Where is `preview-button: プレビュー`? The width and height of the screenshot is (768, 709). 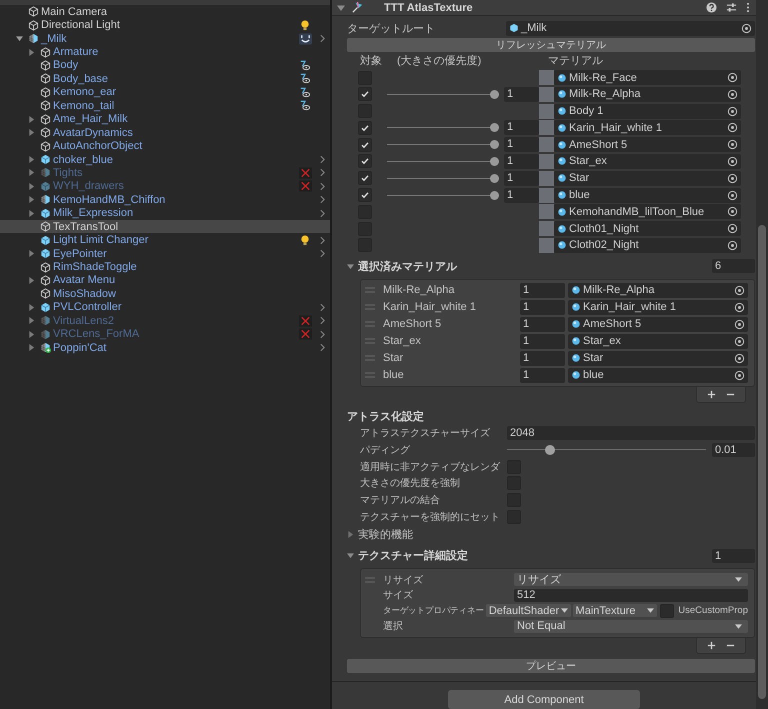
preview-button: プレビュー is located at coordinates (551, 666).